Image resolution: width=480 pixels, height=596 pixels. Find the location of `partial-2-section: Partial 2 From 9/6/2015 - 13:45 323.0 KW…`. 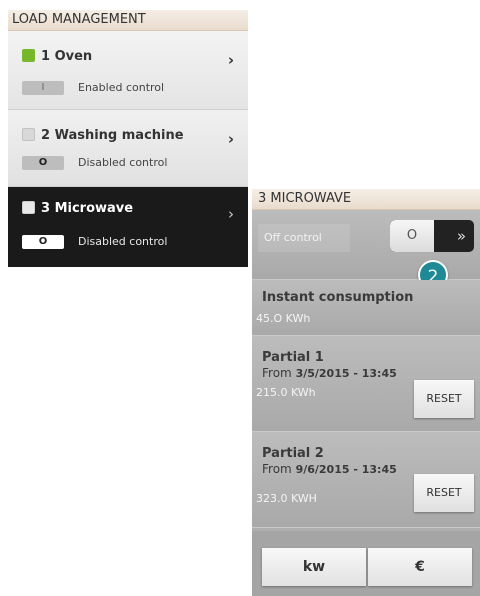

partial-2-section: Partial 2 From 9/6/2015 - 13:45 323.0 KW… is located at coordinates (366, 480).